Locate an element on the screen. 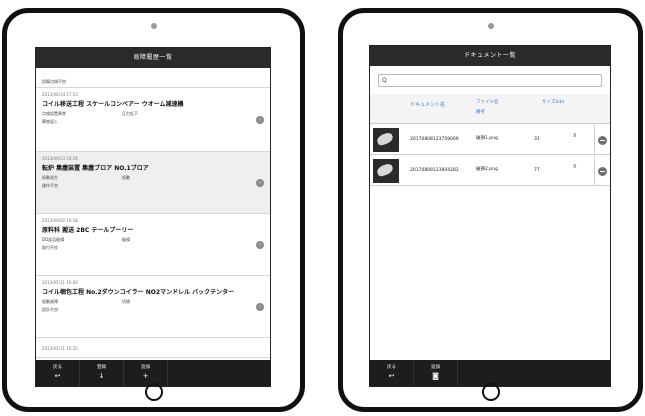 This screenshot has width=645, height=416. item-phenomenon: 破損 is located at coordinates (126, 239).